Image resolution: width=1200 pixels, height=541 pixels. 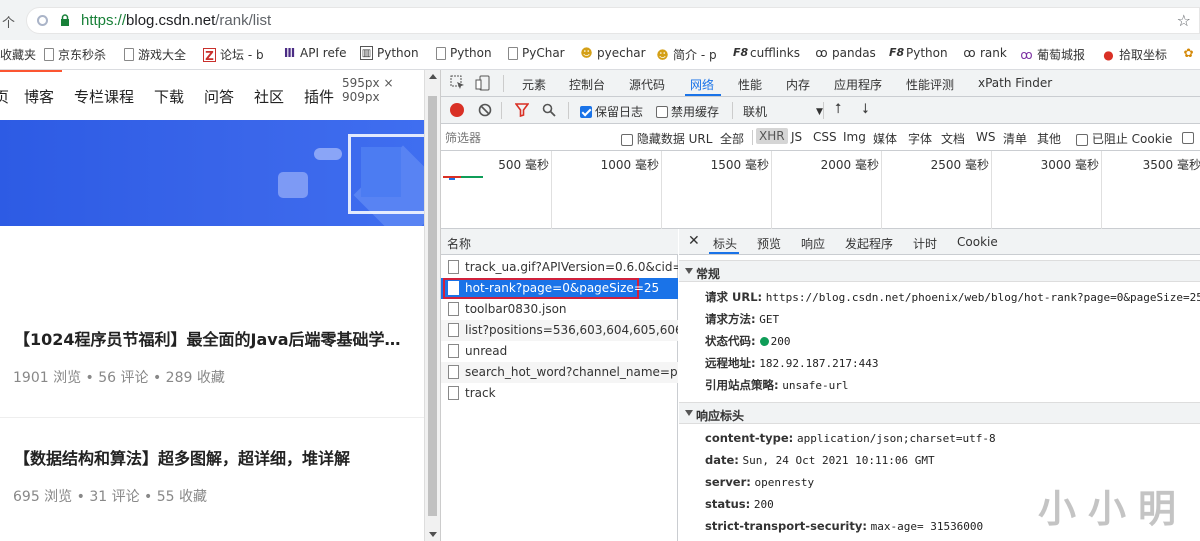 I want to click on bookmark-item: ● 拾取坐标, so click(x=1134, y=54).